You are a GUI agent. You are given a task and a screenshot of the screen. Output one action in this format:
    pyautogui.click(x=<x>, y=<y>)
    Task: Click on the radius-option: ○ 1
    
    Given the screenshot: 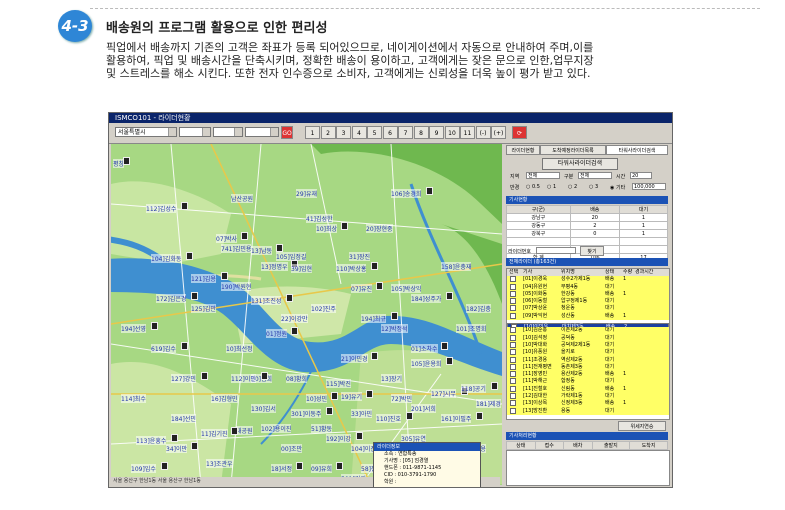 What is the action you would take?
    pyautogui.click(x=551, y=187)
    